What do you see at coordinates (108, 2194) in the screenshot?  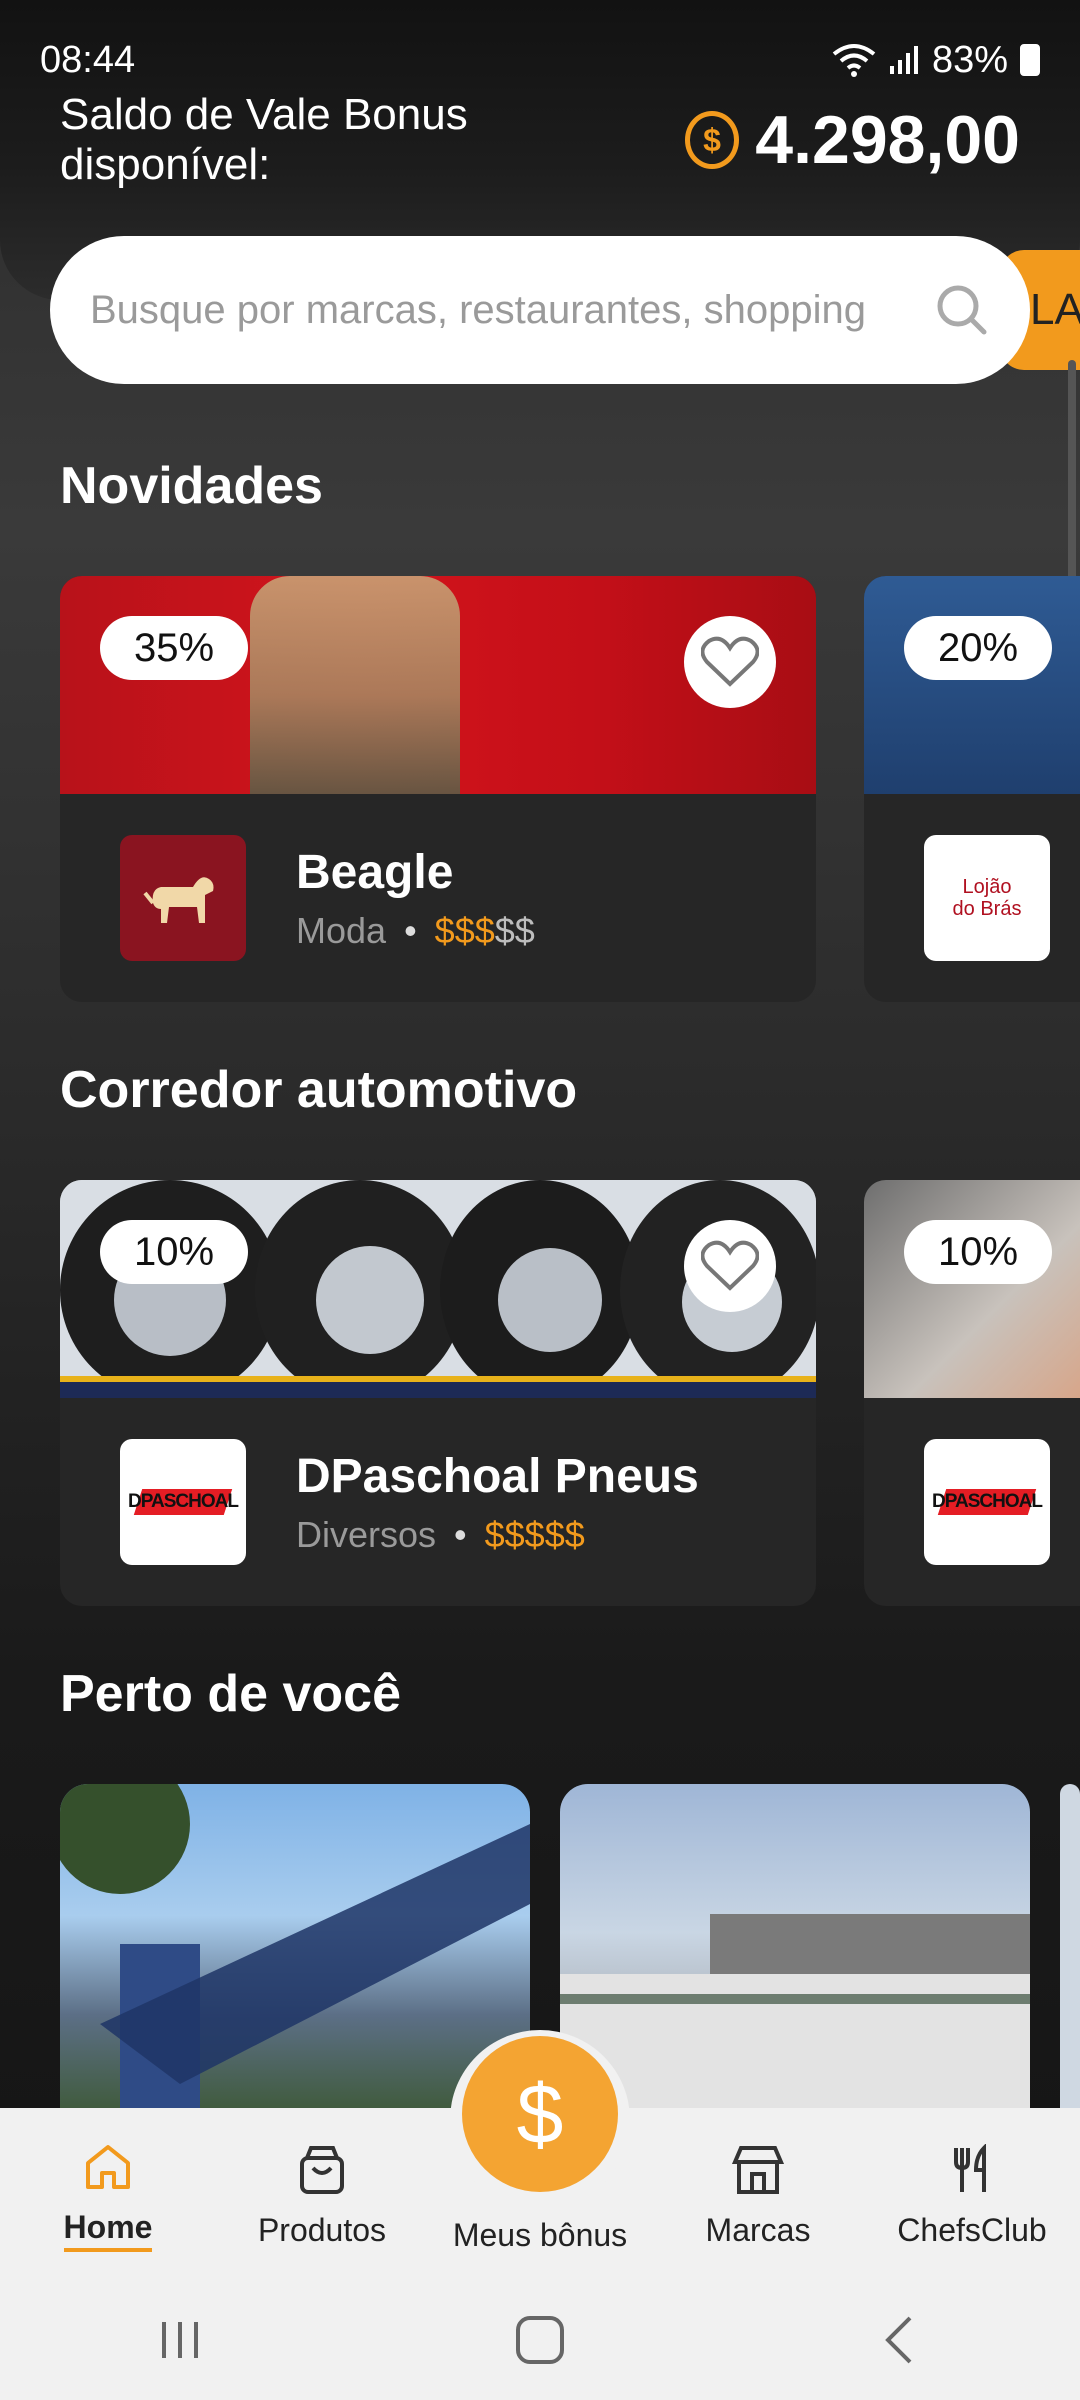 I see `nav-home: Home` at bounding box center [108, 2194].